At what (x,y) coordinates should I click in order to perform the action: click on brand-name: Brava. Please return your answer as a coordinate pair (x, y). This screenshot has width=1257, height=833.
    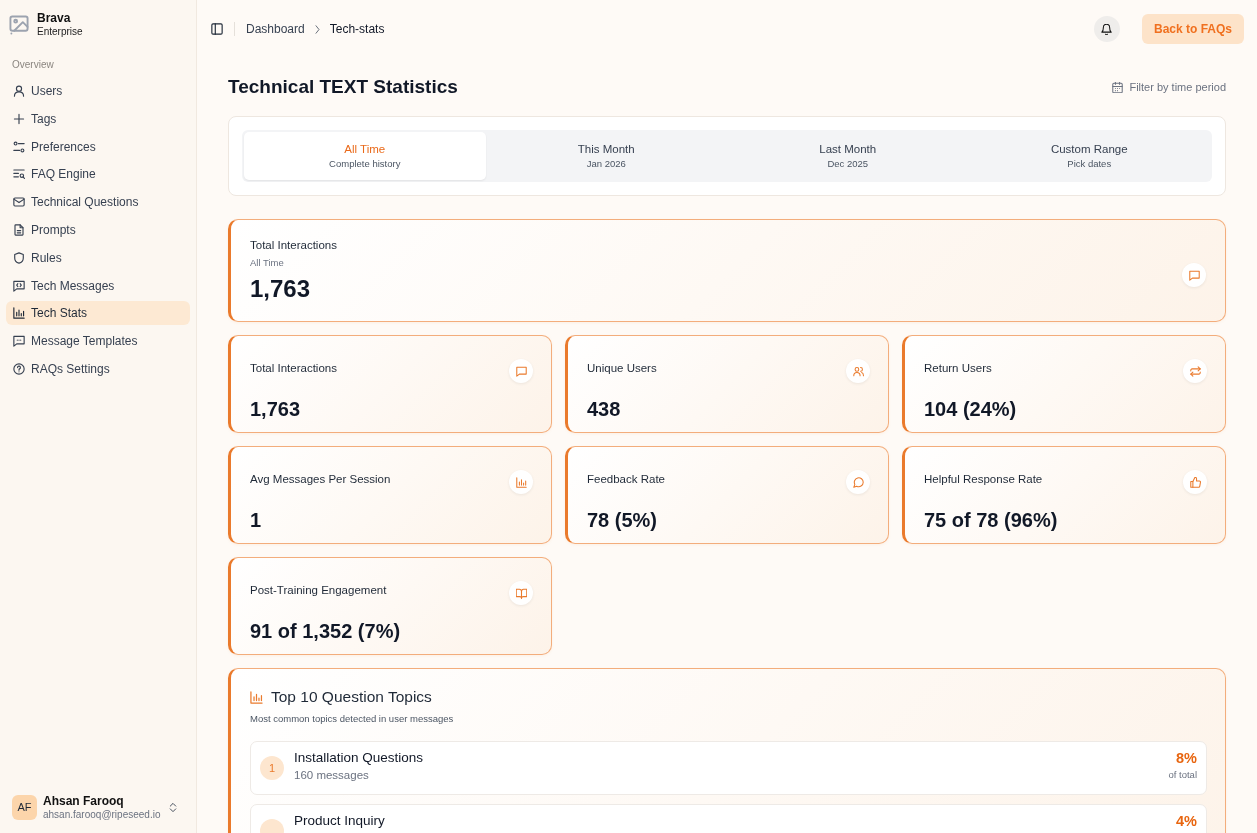
    Looking at the image, I should click on (54, 18).